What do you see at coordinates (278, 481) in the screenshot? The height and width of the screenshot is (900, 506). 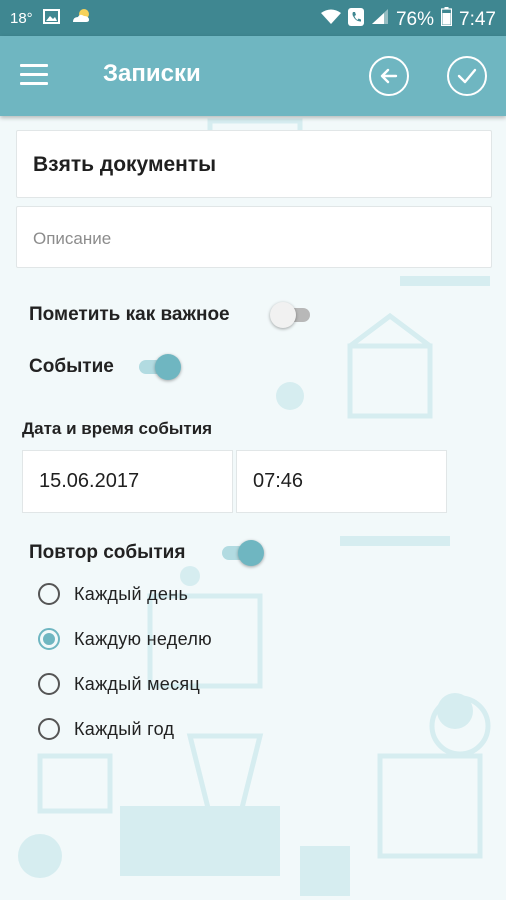 I see `time-value: 07:46` at bounding box center [278, 481].